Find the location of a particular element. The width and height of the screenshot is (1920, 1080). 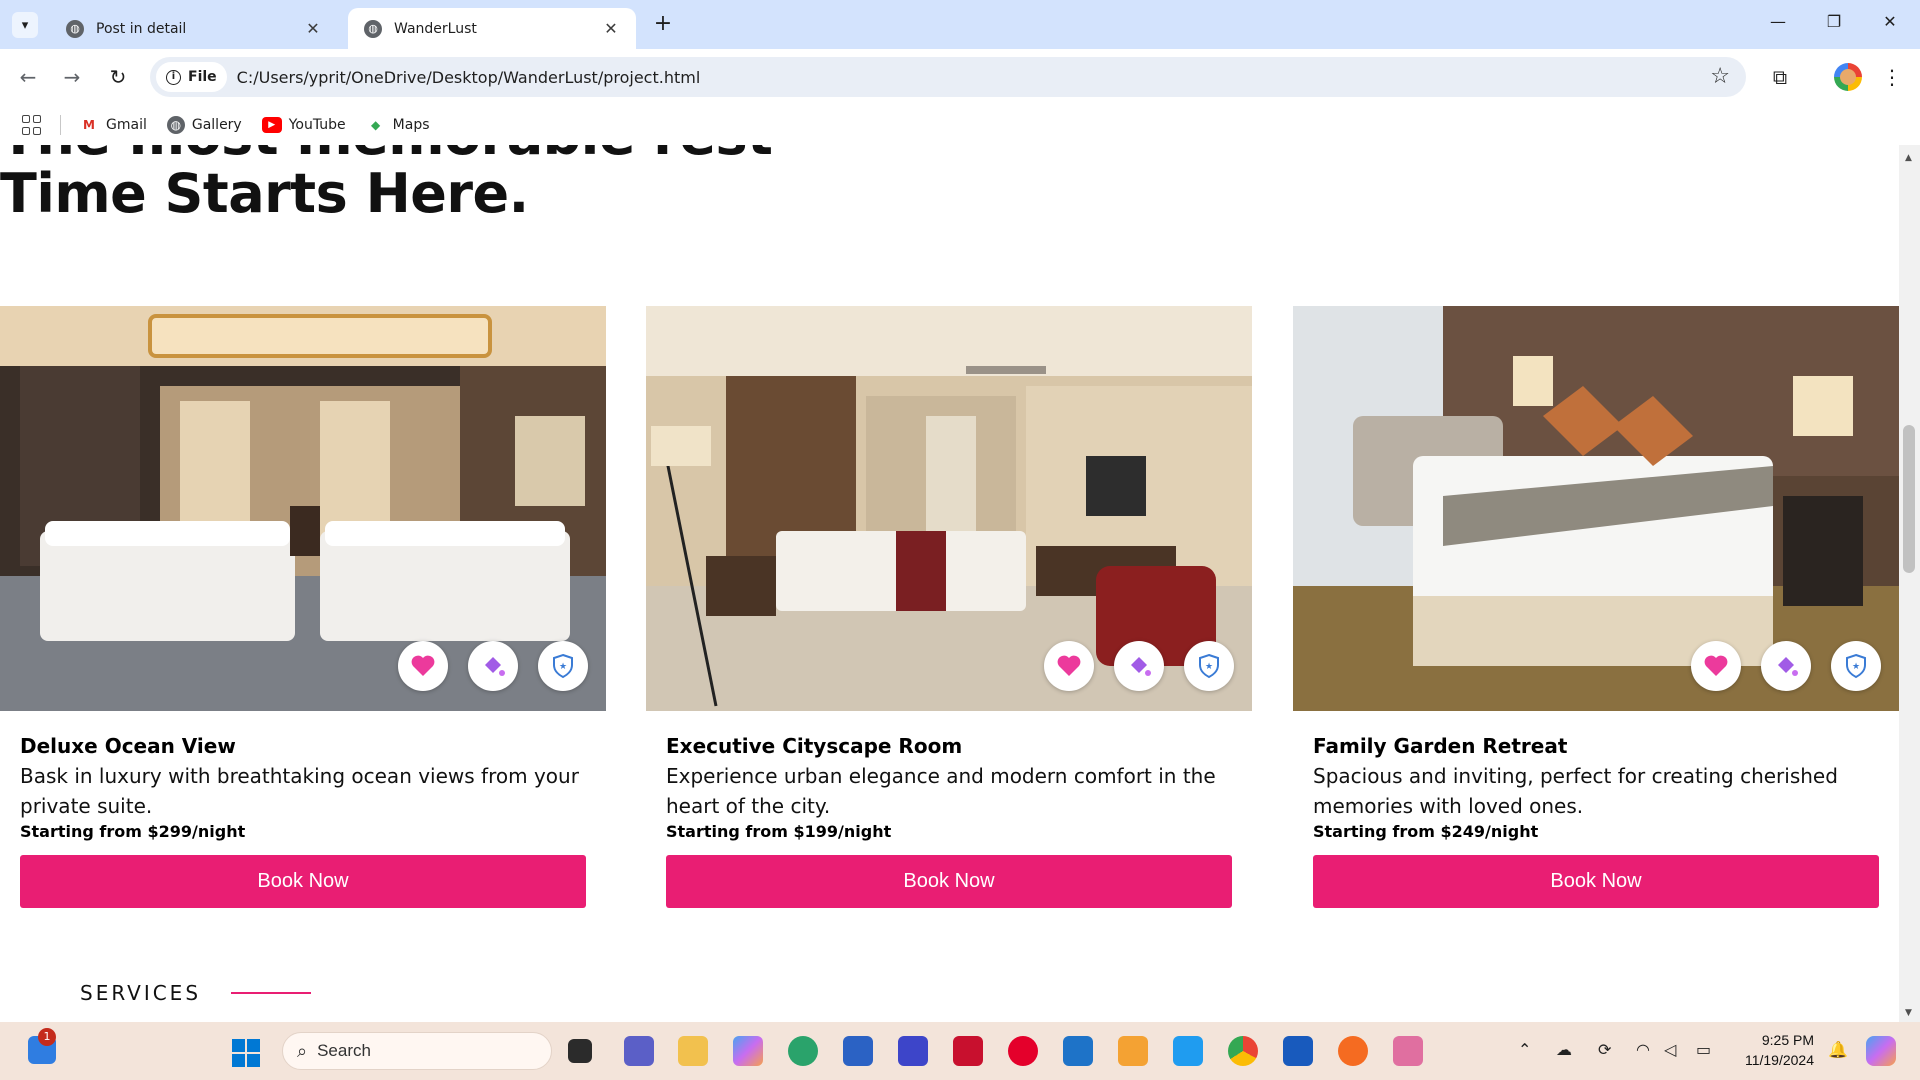

bookmark-label: Gallery is located at coordinates (216, 125).